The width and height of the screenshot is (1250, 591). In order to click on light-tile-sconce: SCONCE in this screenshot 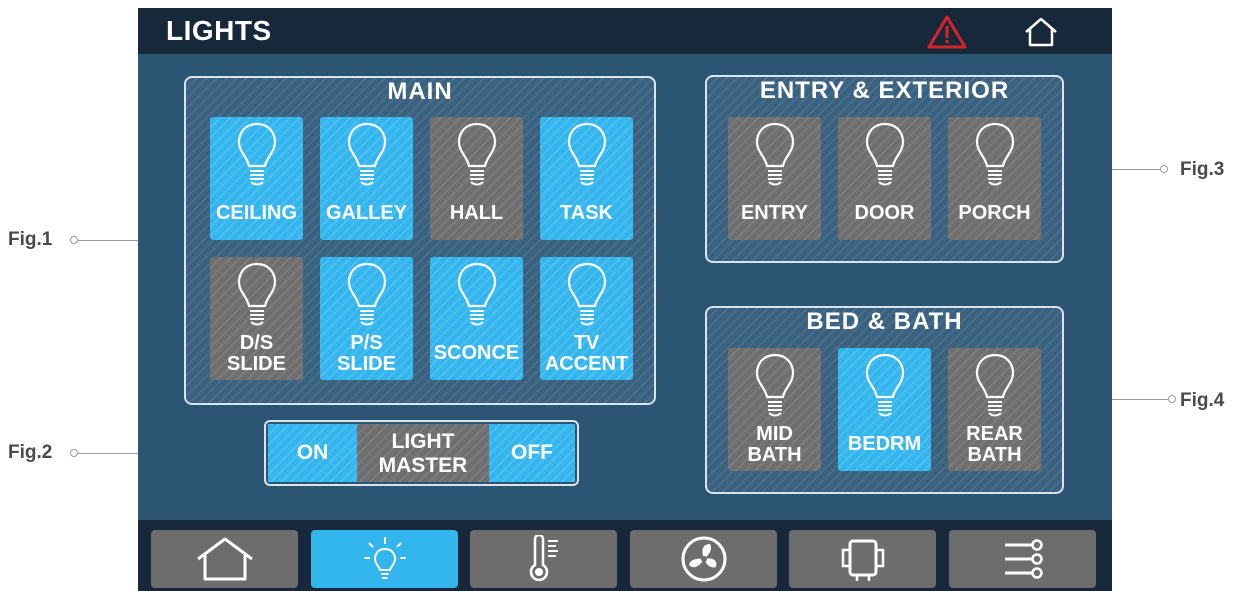, I will do `click(476, 318)`.